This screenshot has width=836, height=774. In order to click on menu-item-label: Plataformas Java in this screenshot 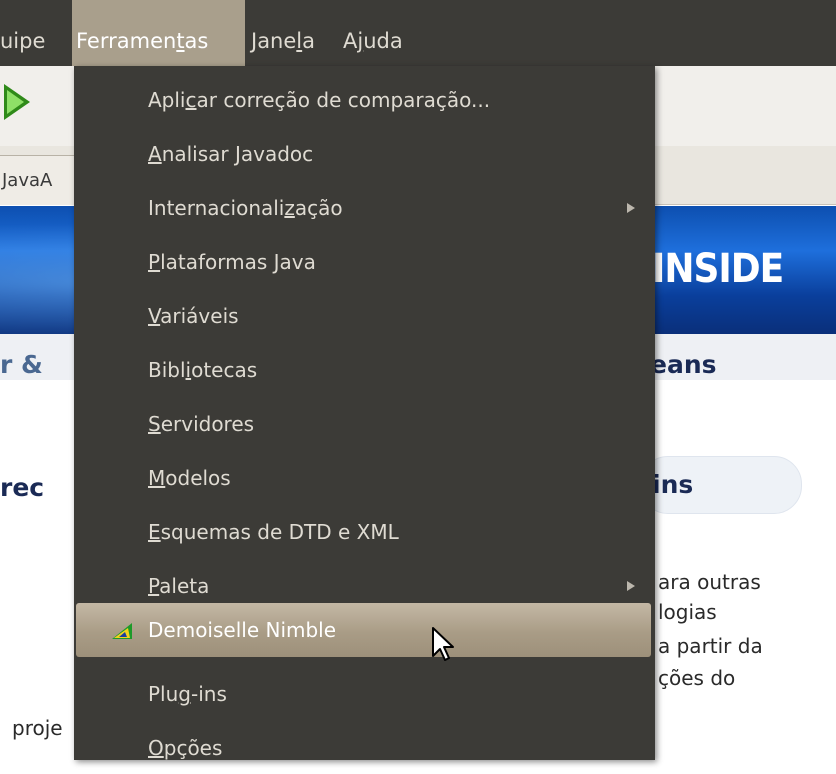, I will do `click(232, 262)`.